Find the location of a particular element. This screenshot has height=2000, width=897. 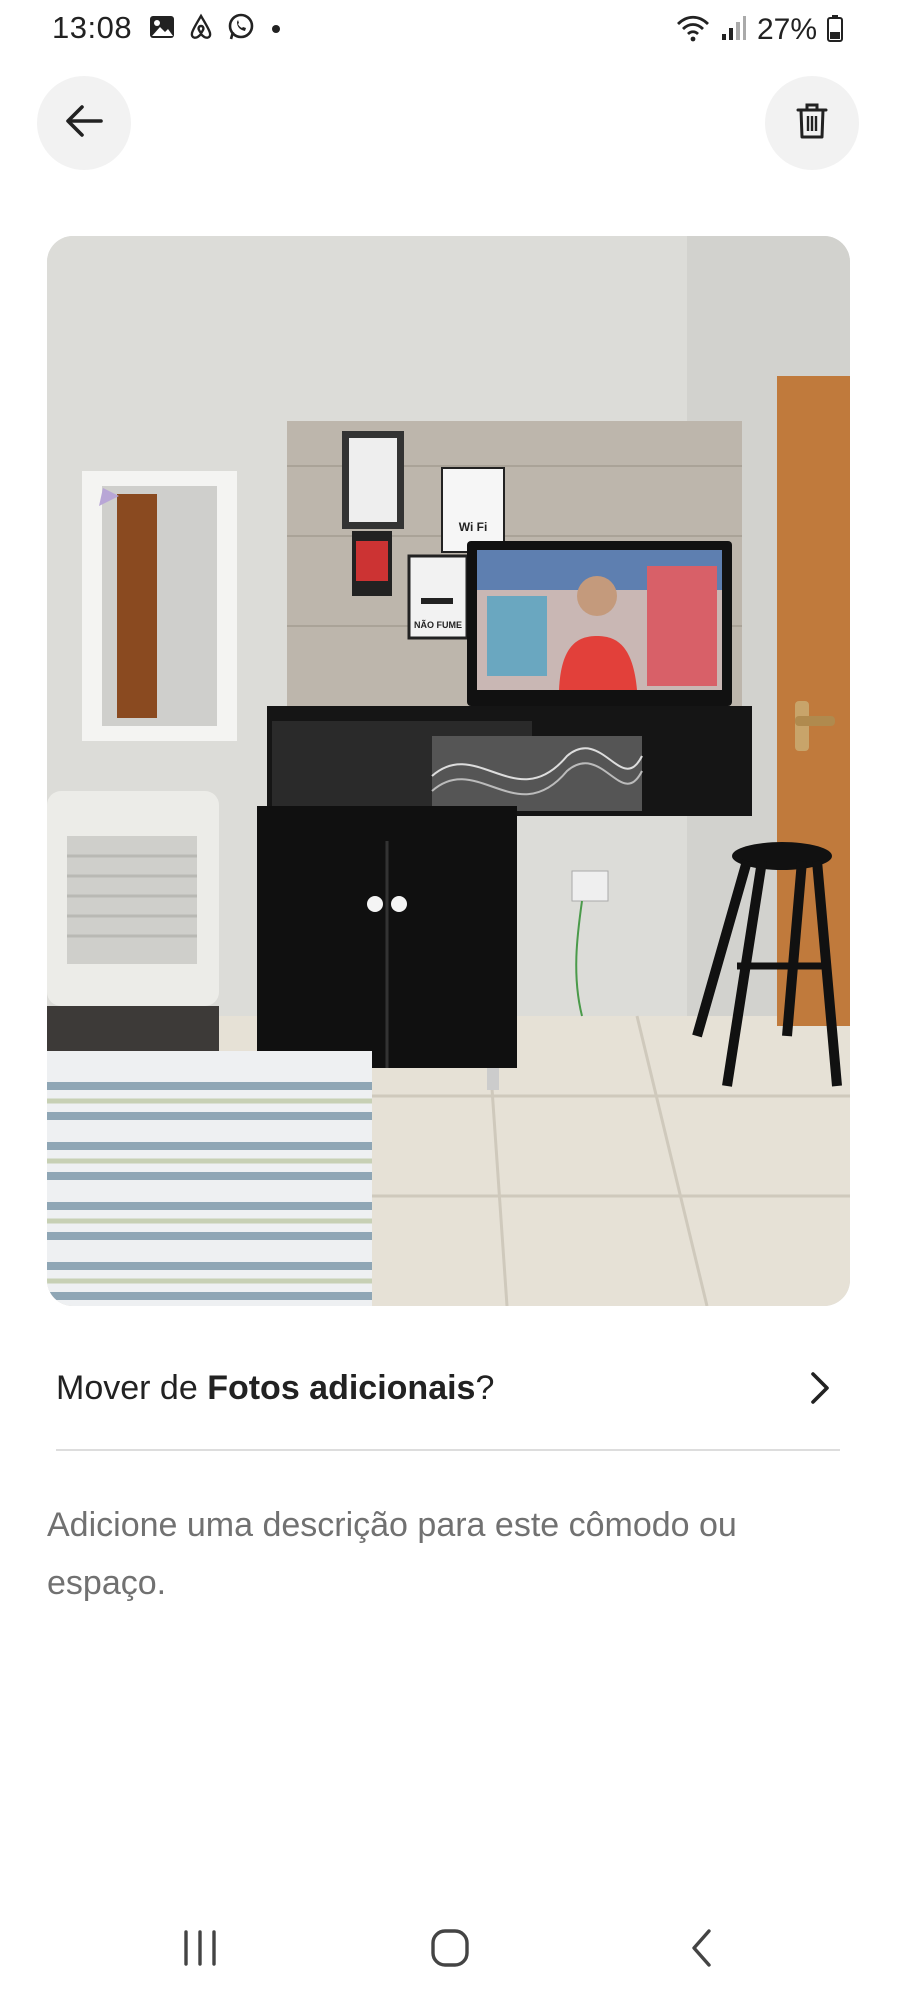

back-icon is located at coordinates (702, 1950).